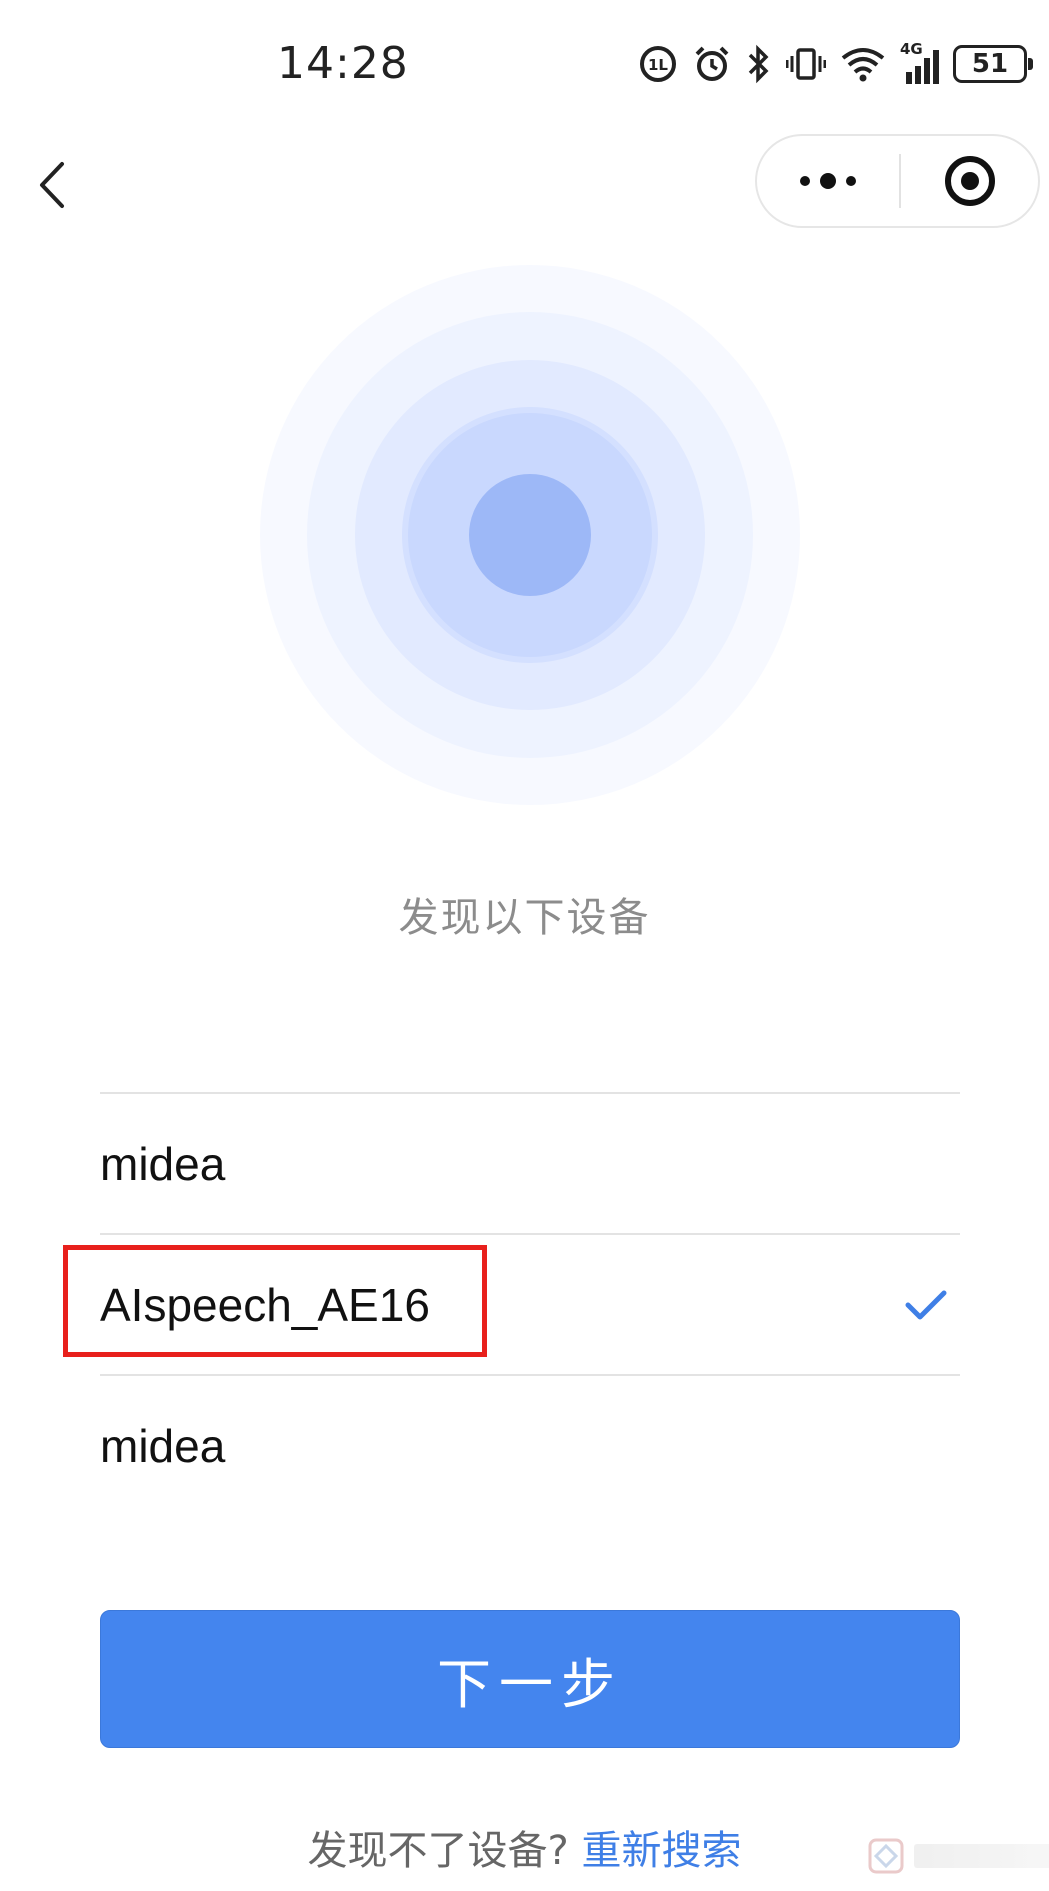  What do you see at coordinates (911, 49) in the screenshot?
I see `network-type: 4G` at bounding box center [911, 49].